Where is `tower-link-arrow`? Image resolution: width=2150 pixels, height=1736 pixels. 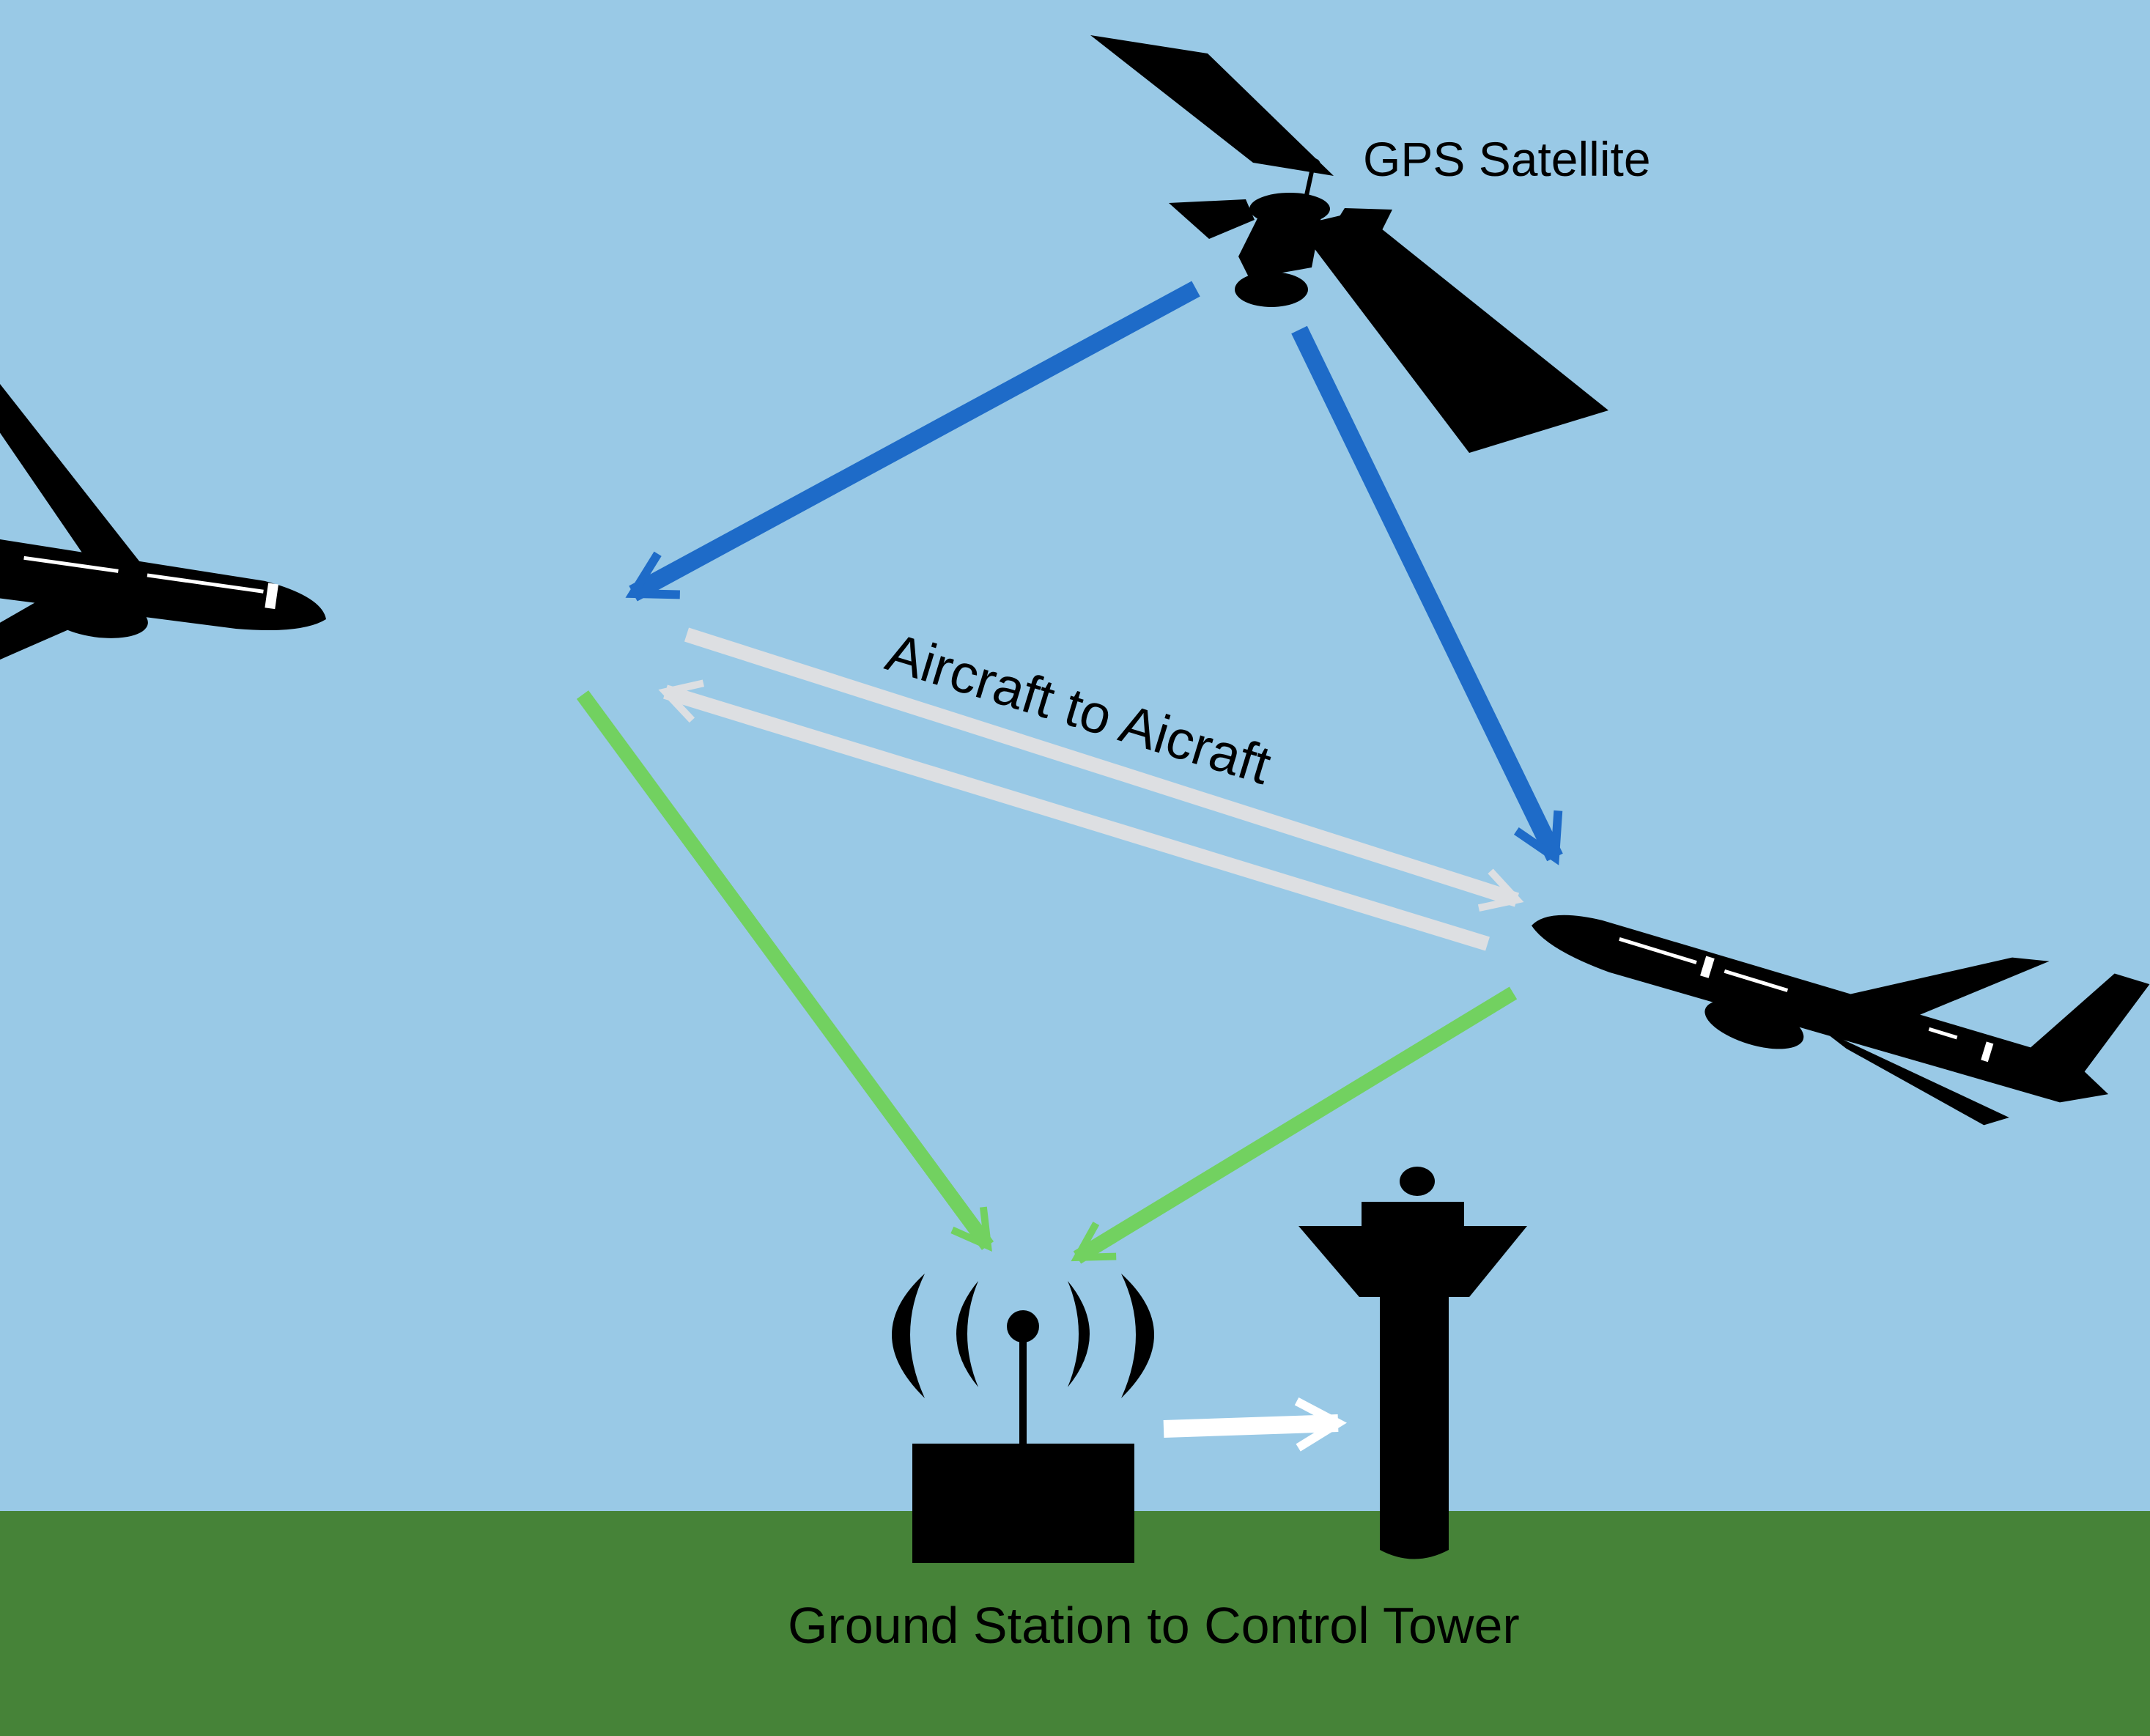 tower-link-arrow is located at coordinates (1255, 1424).